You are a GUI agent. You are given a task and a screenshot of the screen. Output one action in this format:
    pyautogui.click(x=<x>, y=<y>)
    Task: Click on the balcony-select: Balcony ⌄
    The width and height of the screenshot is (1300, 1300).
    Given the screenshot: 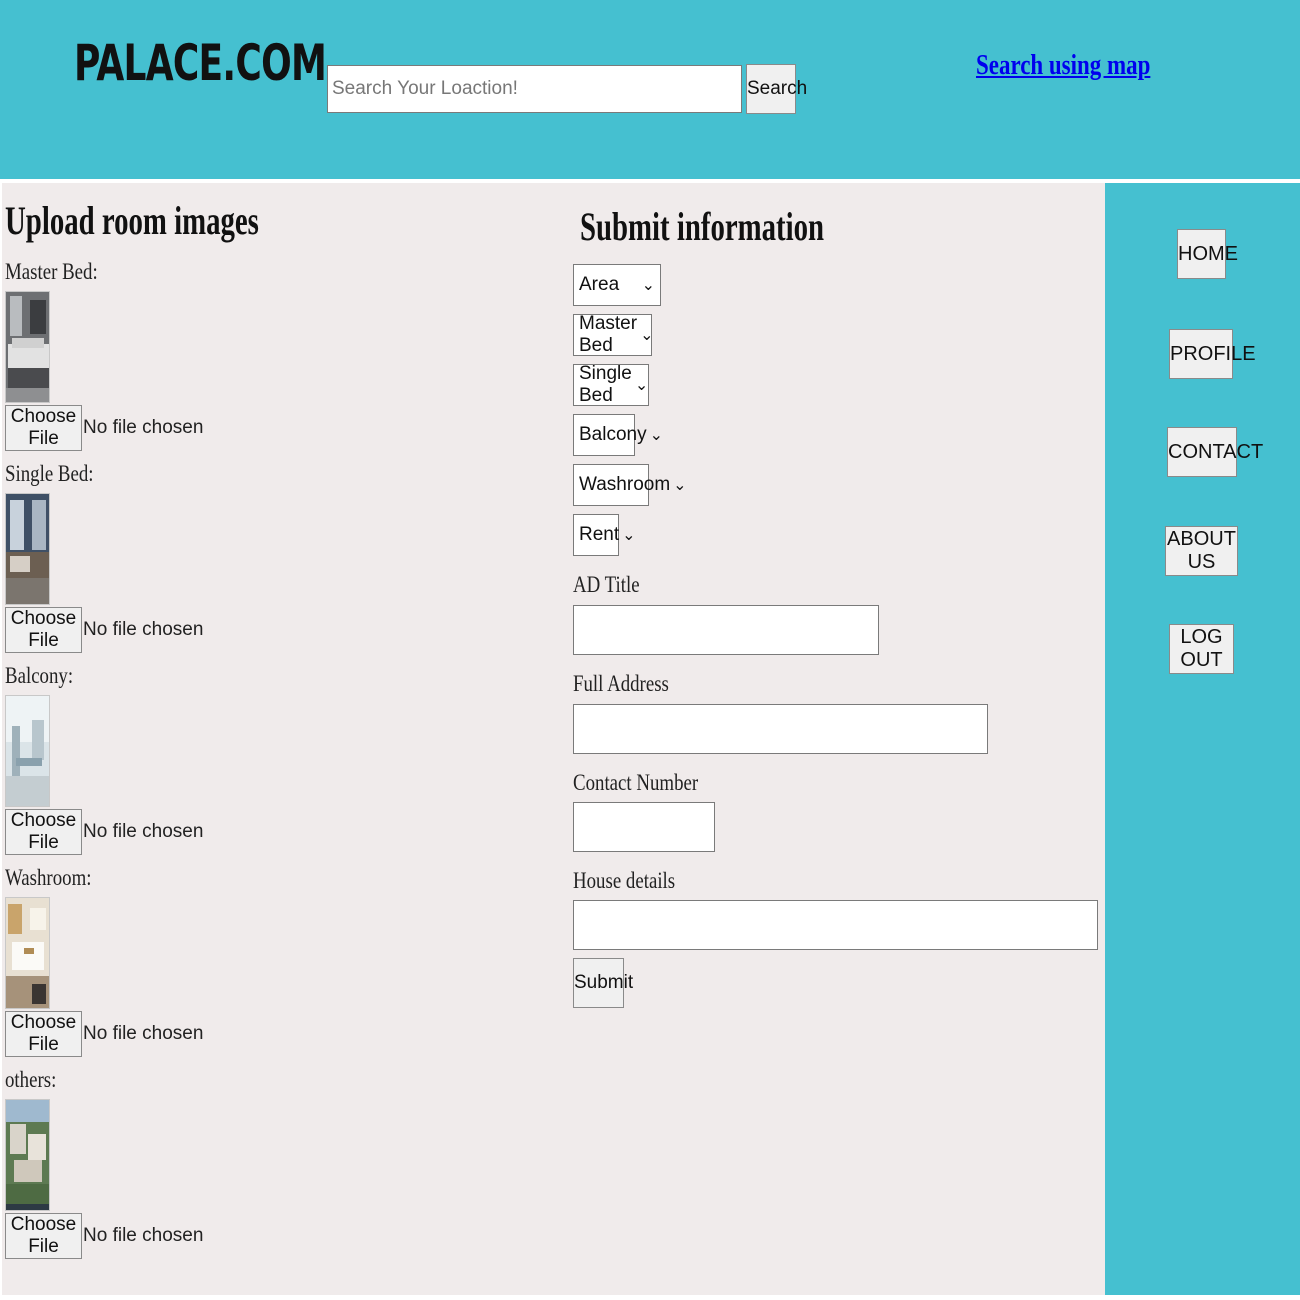 What is the action you would take?
    pyautogui.click(x=618, y=435)
    